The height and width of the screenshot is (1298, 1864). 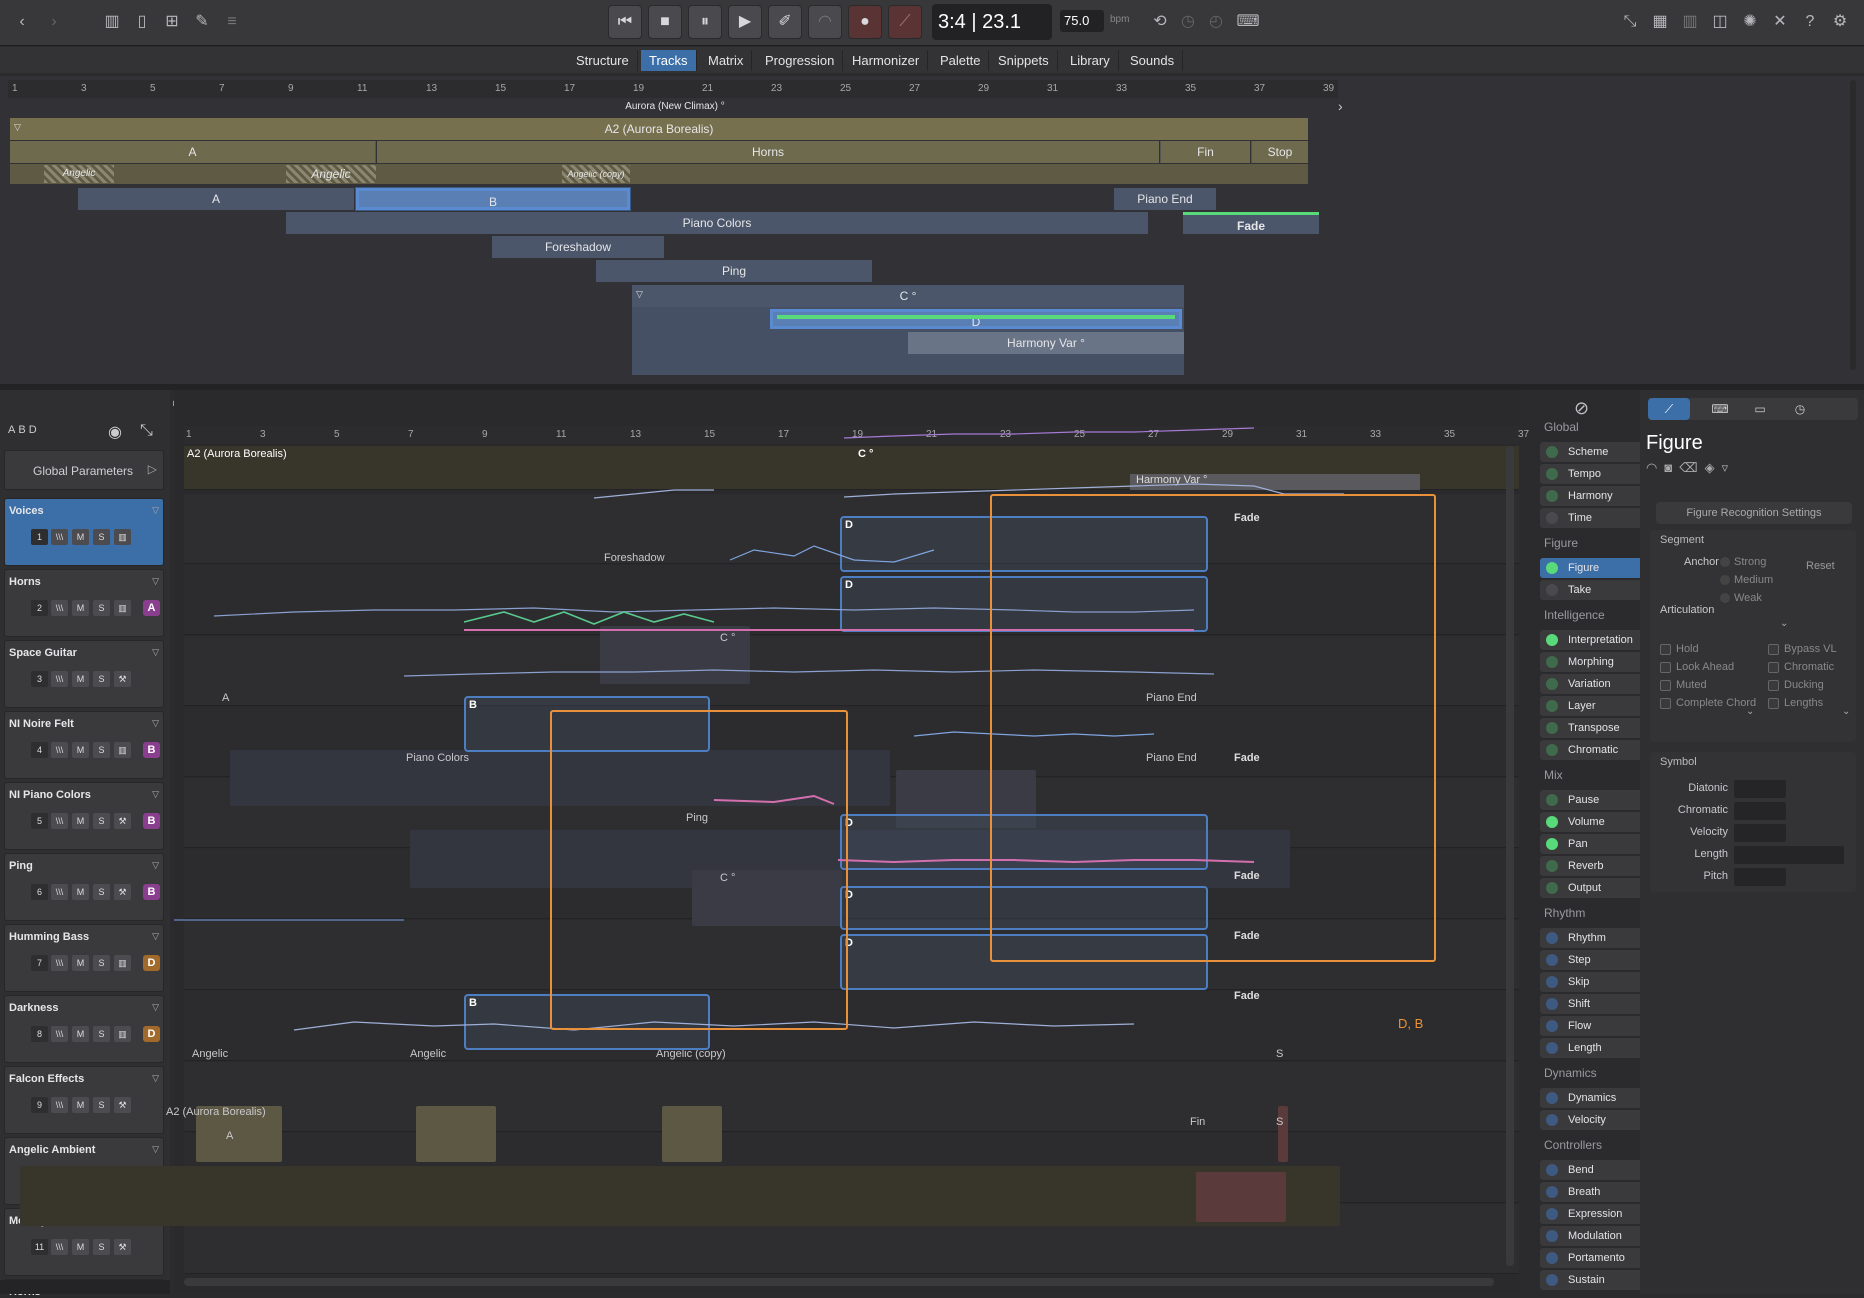 I want to click on palette-icon: ✺, so click(x=1750, y=22).